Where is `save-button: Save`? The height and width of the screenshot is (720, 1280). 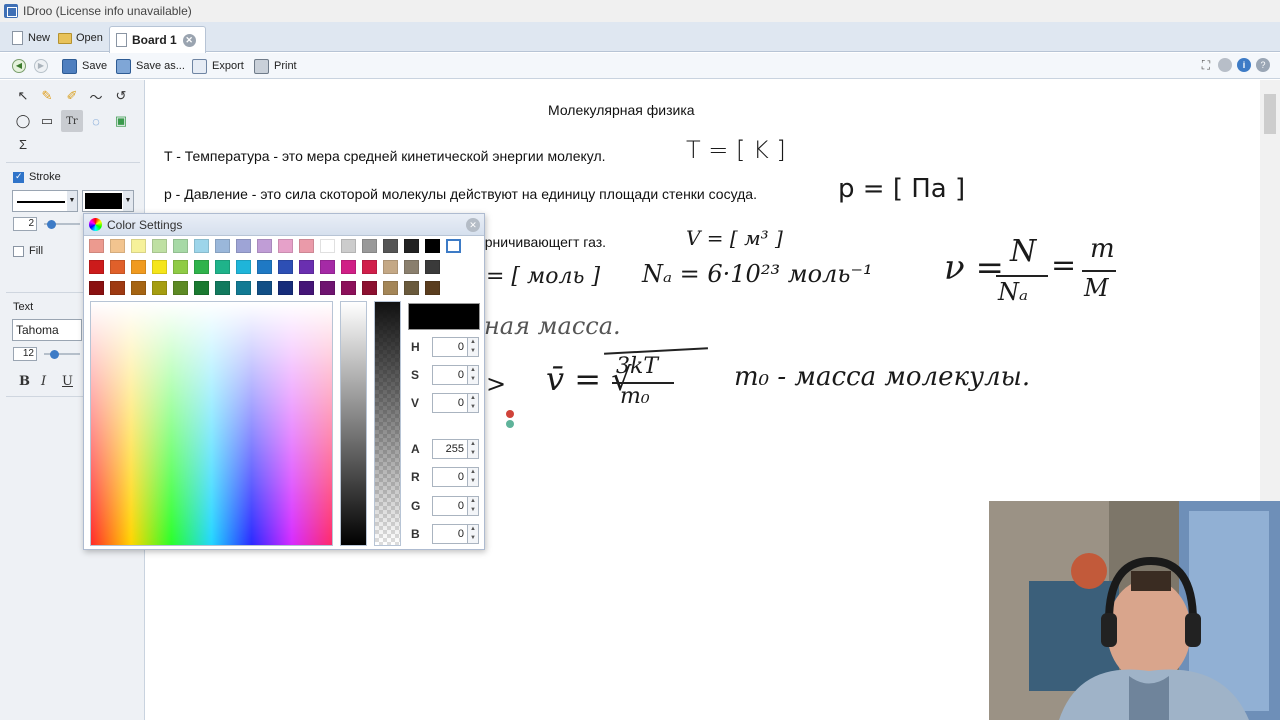 save-button: Save is located at coordinates (84, 66).